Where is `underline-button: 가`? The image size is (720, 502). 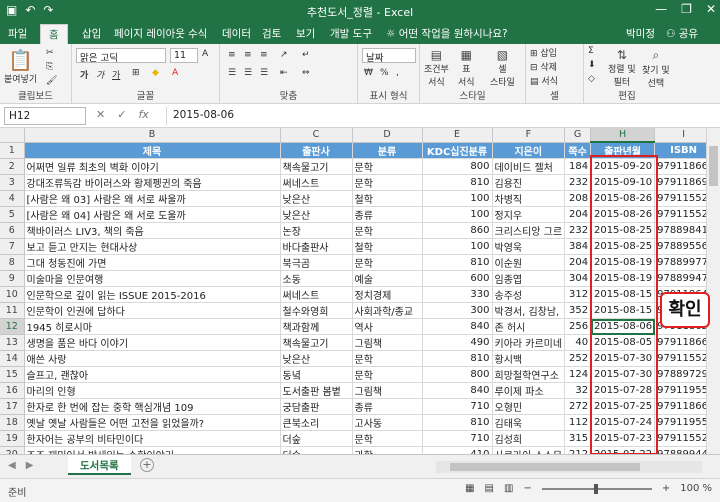 underline-button: 가 is located at coordinates (116, 74).